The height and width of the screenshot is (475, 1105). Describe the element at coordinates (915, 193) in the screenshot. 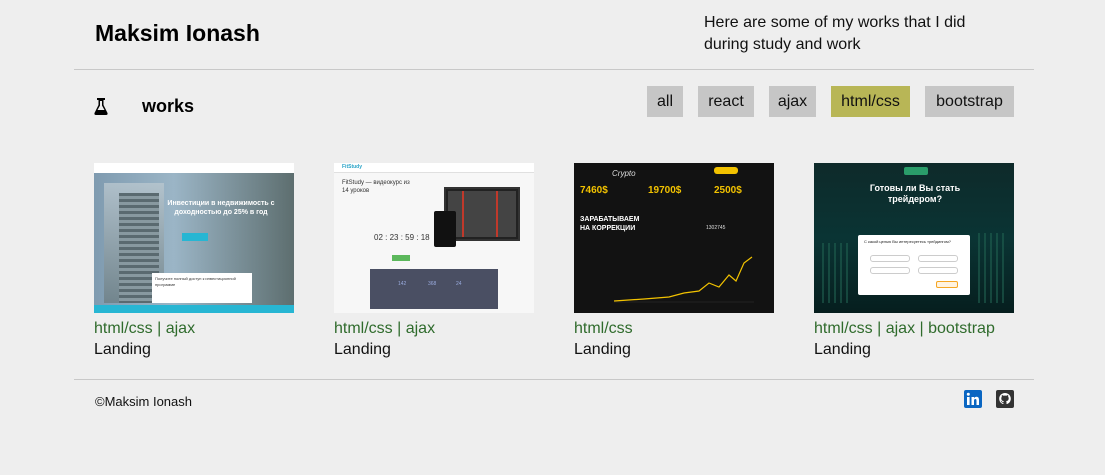

I see `thumb-headline: Готовы ли Вы стать трейдером?` at that location.